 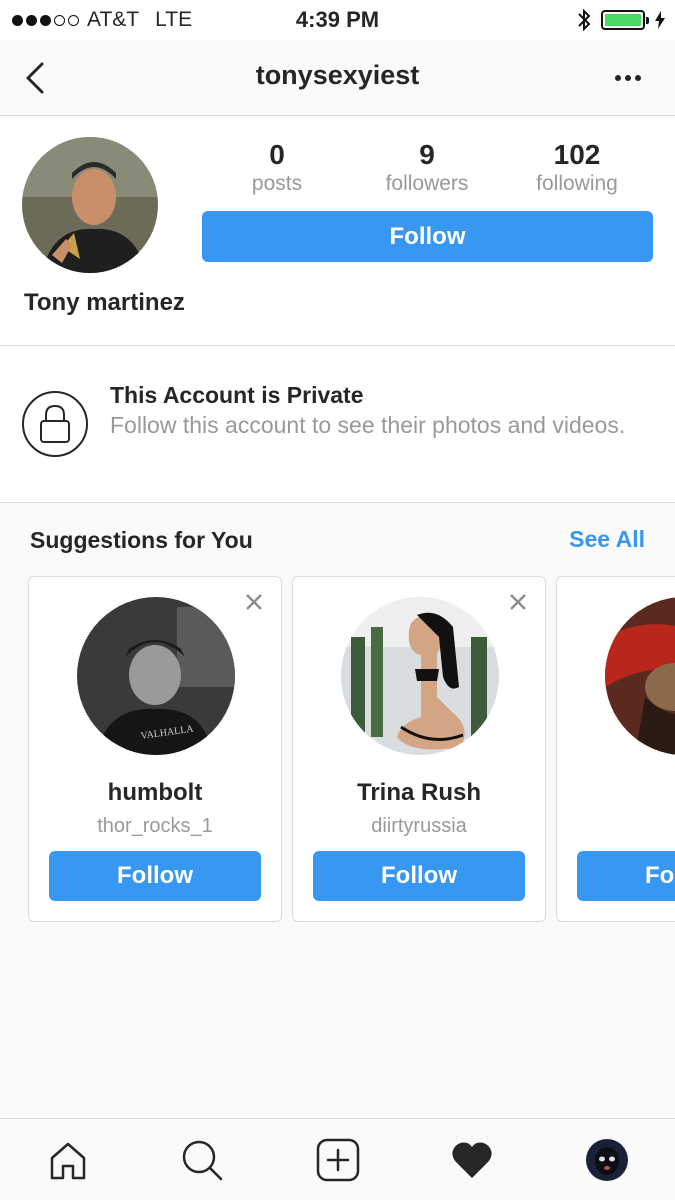 I want to click on tab-search, so click(x=202, y=1160).